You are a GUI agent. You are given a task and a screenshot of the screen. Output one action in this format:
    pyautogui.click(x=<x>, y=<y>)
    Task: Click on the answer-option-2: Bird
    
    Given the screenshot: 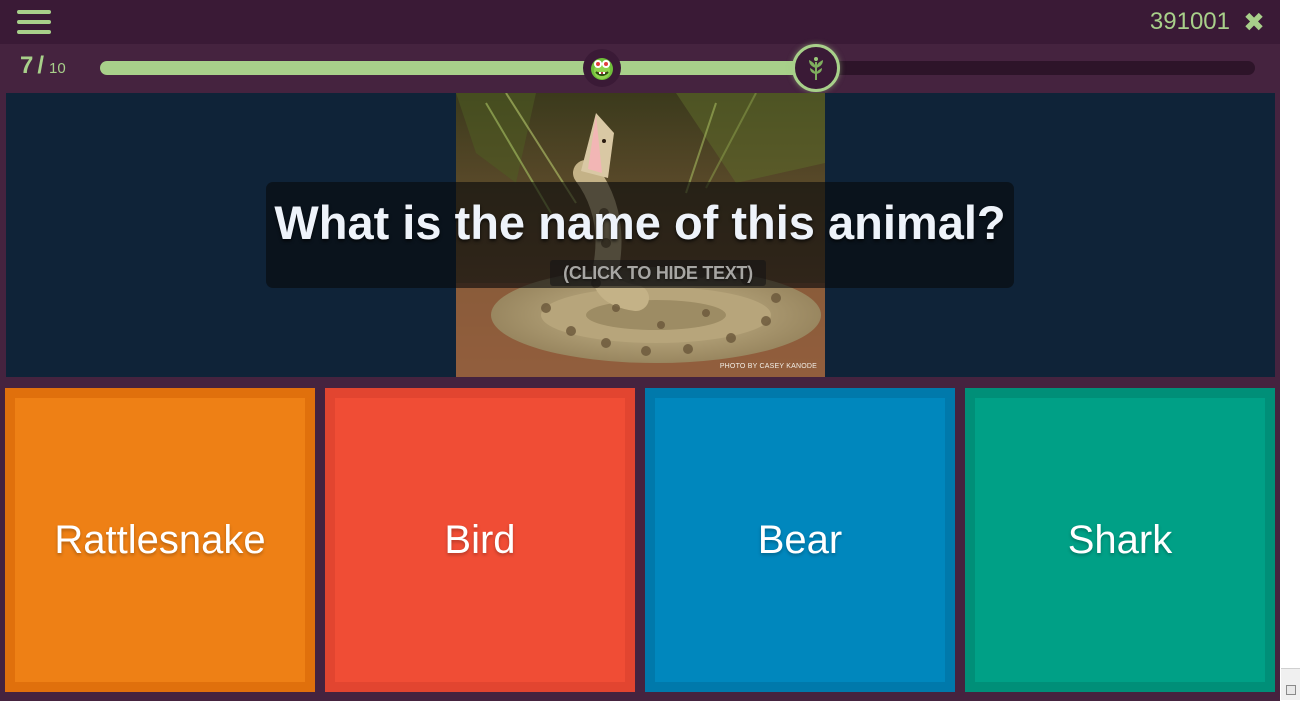 What is the action you would take?
    pyautogui.click(x=480, y=540)
    